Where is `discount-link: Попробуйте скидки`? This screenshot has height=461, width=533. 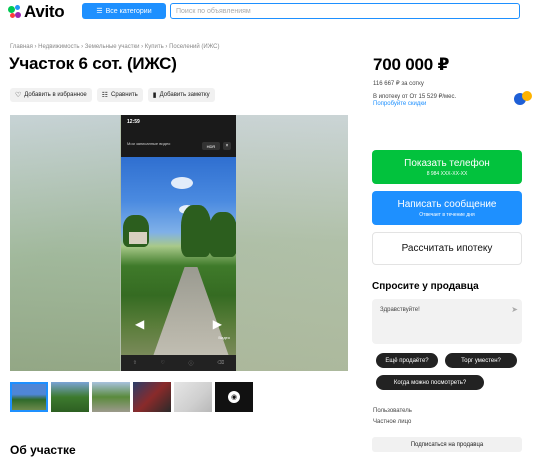
discount-link: Попробуйте скидки is located at coordinates (399, 104).